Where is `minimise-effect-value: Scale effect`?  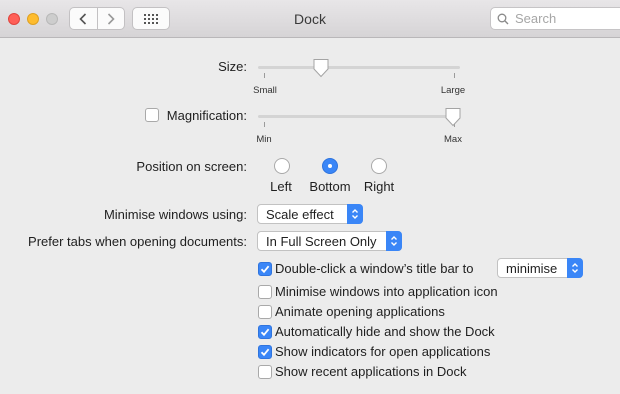
minimise-effect-value: Scale effect is located at coordinates (300, 214).